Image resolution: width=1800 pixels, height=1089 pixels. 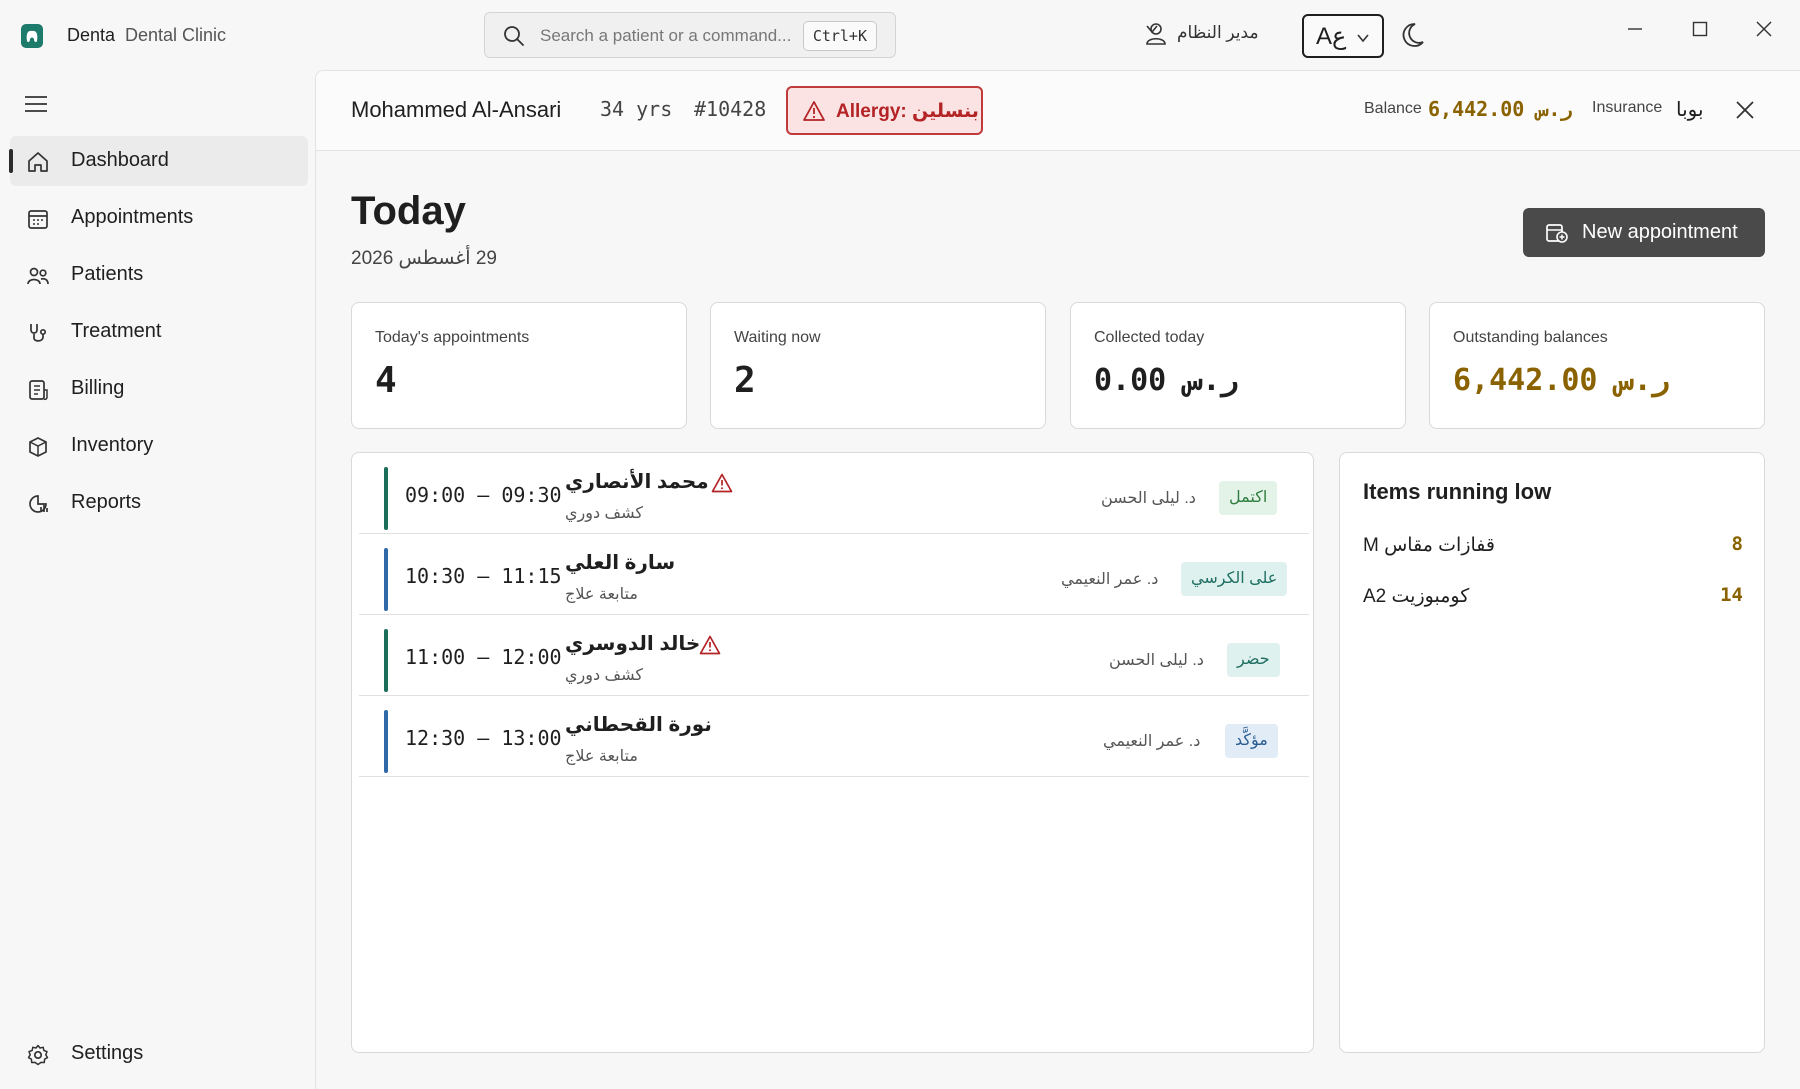 What do you see at coordinates (604, 513) in the screenshot?
I see `appointment-type: كشف دوري` at bounding box center [604, 513].